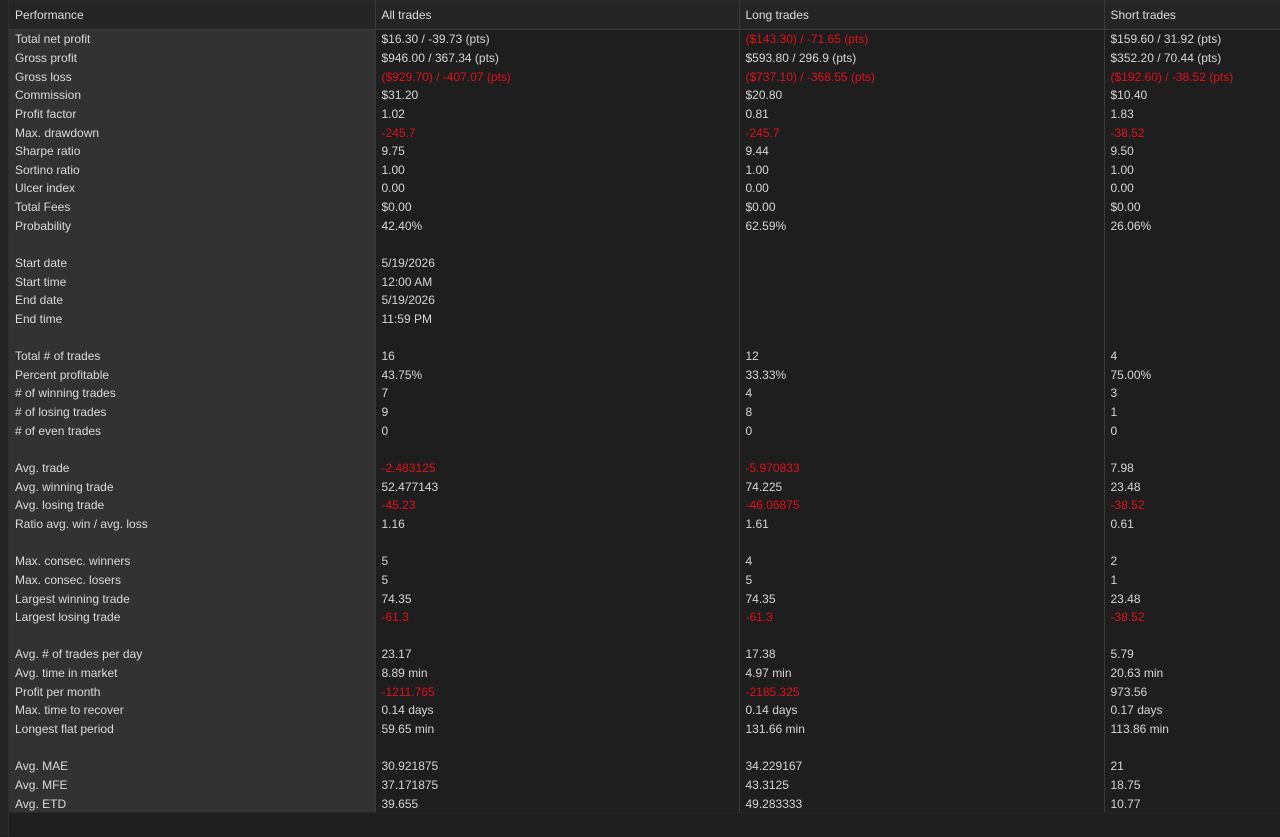  What do you see at coordinates (922, 226) in the screenshot?
I see `value-long-trades: 62.59%` at bounding box center [922, 226].